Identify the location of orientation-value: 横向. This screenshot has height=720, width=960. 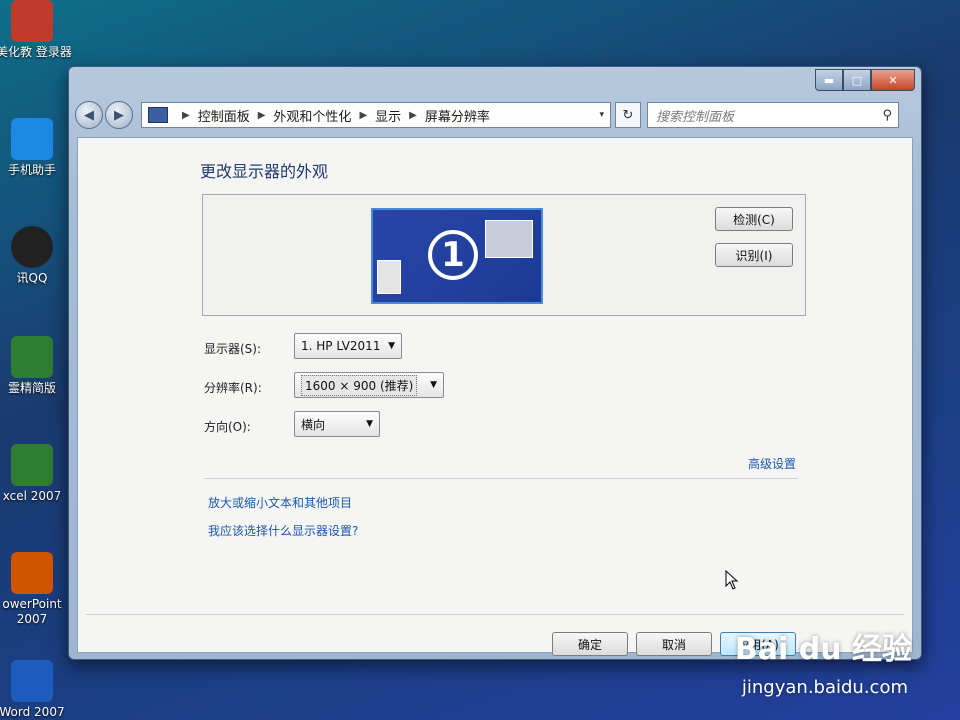
(313, 424).